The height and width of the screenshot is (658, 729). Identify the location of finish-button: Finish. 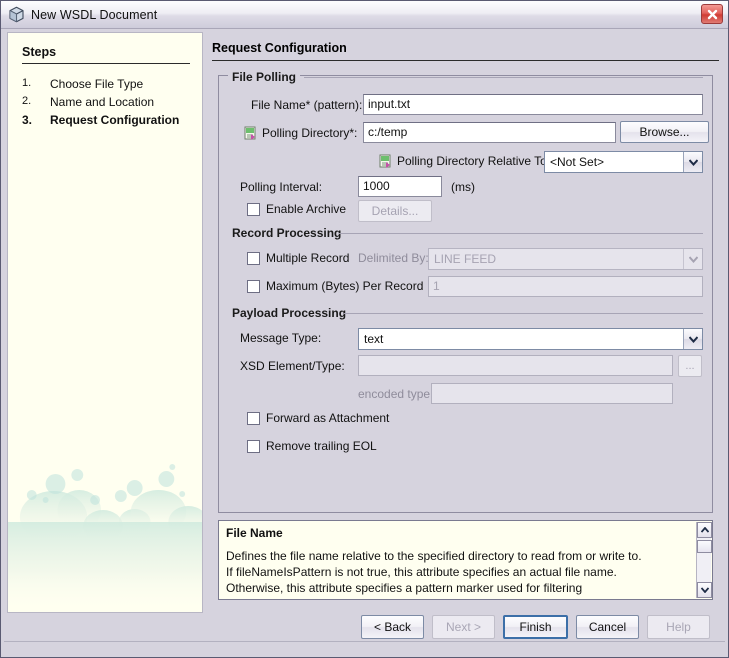
(535, 627).